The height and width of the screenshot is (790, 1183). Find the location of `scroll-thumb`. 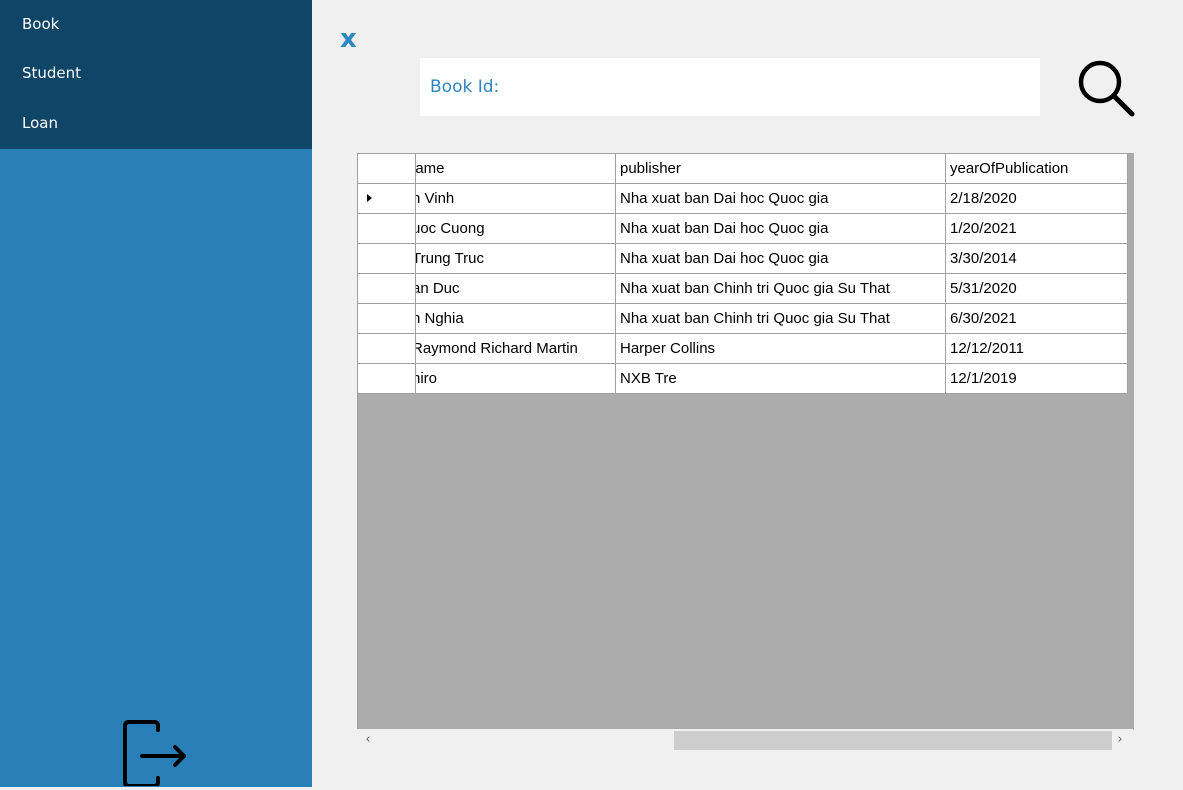

scroll-thumb is located at coordinates (893, 740).